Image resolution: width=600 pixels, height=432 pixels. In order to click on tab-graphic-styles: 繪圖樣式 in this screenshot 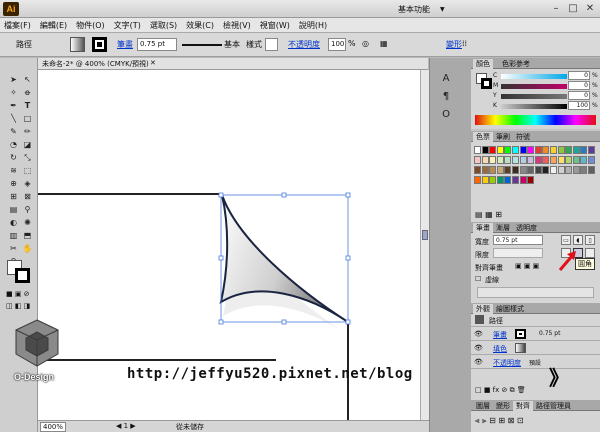, I will do `click(510, 309)`.